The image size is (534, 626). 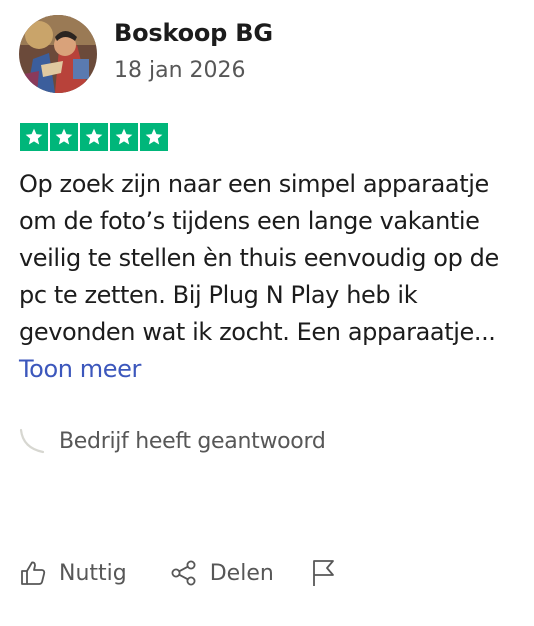 I want to click on reply-label: Bedrijf heeft geantwoord, so click(x=192, y=441).